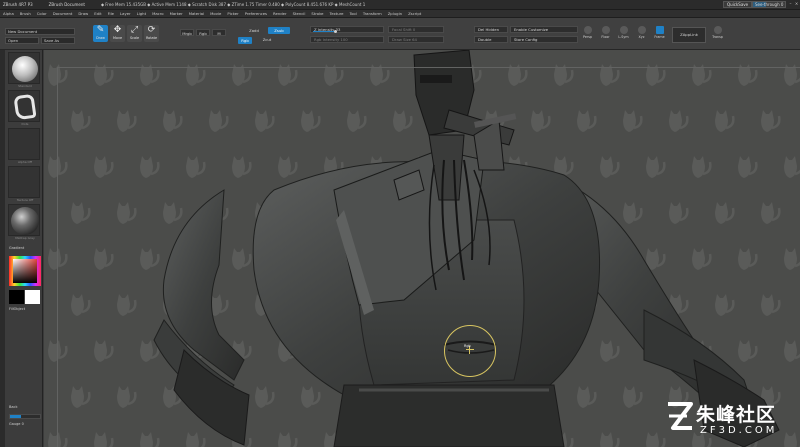 The width and height of the screenshot is (800, 447). What do you see at coordinates (134, 38) in the screenshot?
I see `scale-label: Scale` at bounding box center [134, 38].